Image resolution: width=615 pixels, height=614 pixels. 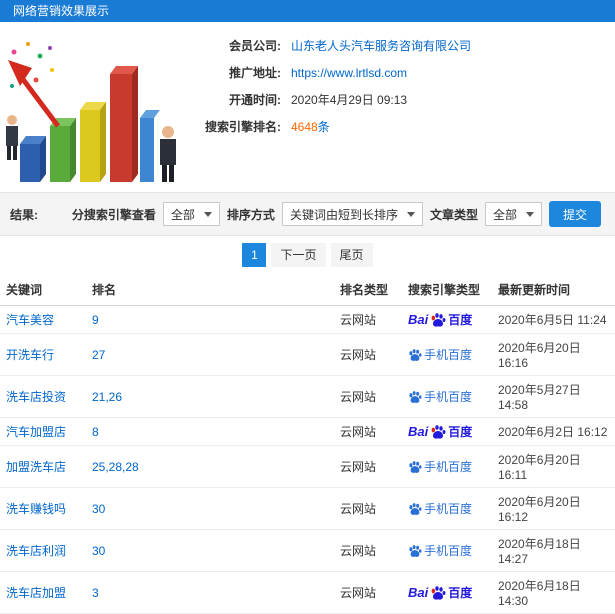 I want to click on next-page-link: 下一页, so click(x=298, y=255).